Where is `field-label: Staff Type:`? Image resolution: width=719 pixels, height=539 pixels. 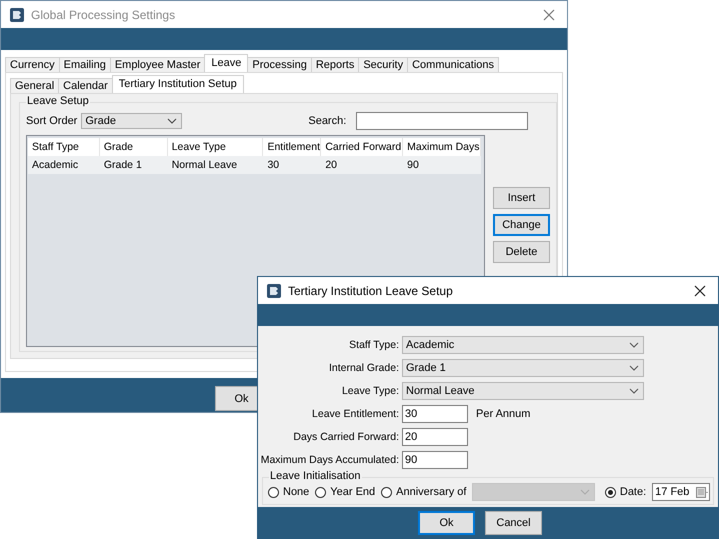
field-label: Staff Type: is located at coordinates (374, 344).